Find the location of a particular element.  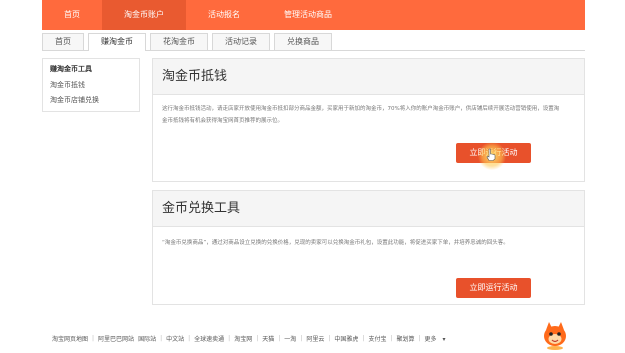

footer-link: 淘宝网 is located at coordinates (243, 338).